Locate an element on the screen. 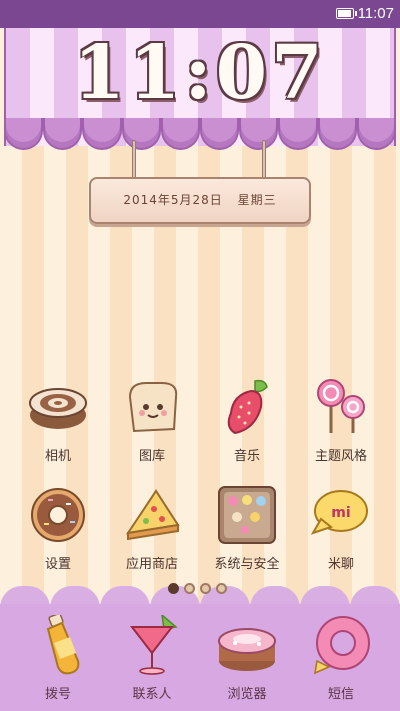 The width and height of the screenshot is (400, 711). browser-cake-icon is located at coordinates (247, 645).